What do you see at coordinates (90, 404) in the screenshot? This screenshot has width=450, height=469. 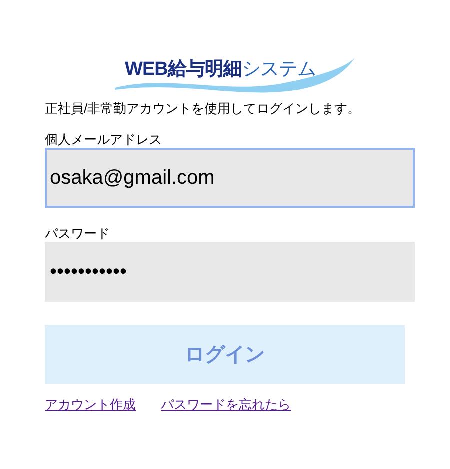 I see `link: アカウント作成` at bounding box center [90, 404].